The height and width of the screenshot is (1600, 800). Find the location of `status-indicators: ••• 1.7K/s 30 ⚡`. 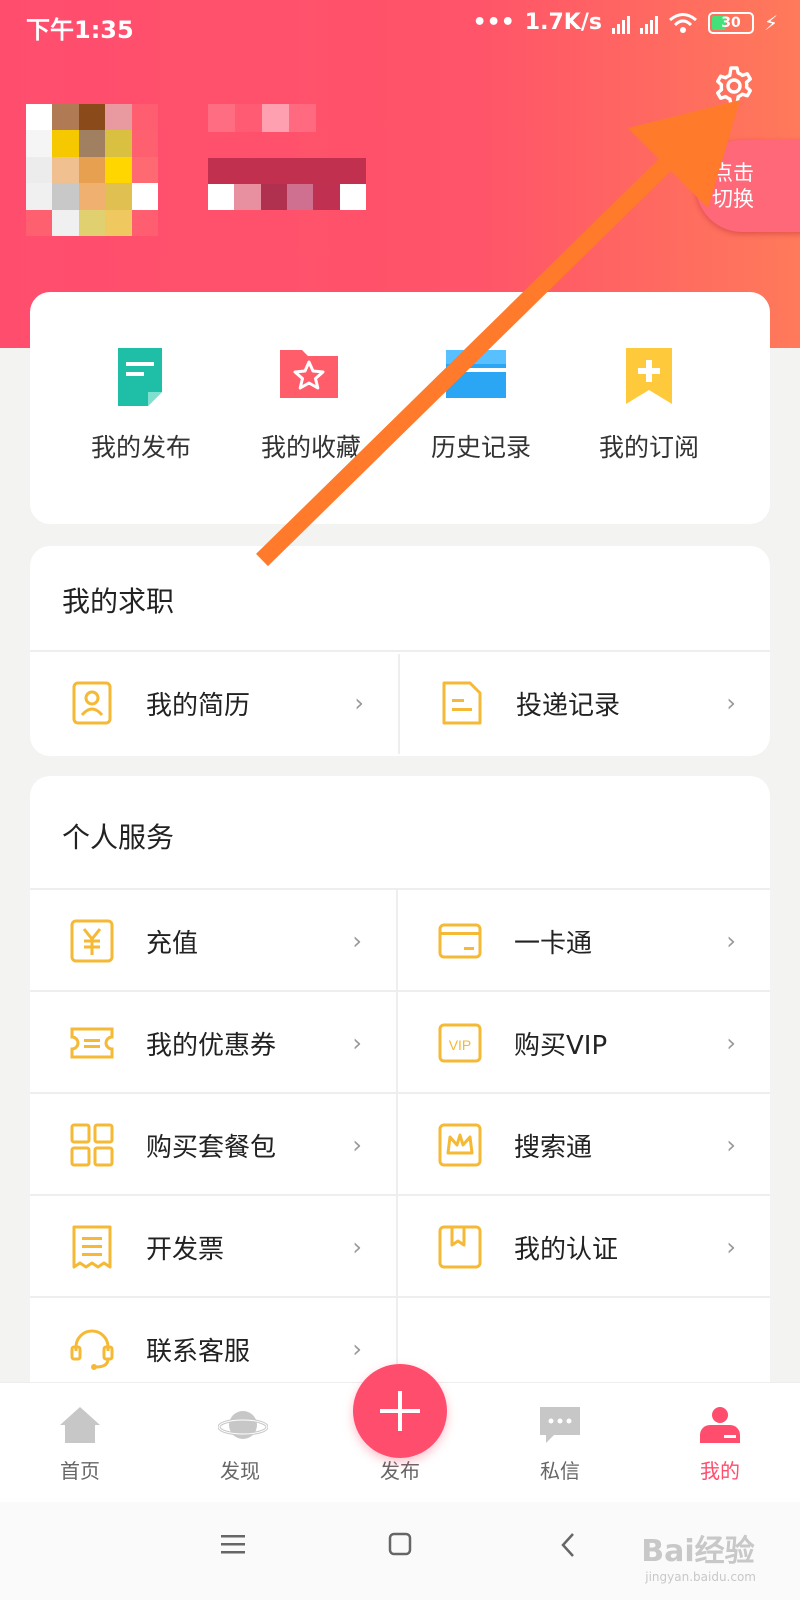

status-indicators: ••• 1.7K/s 30 ⚡ is located at coordinates (625, 22).